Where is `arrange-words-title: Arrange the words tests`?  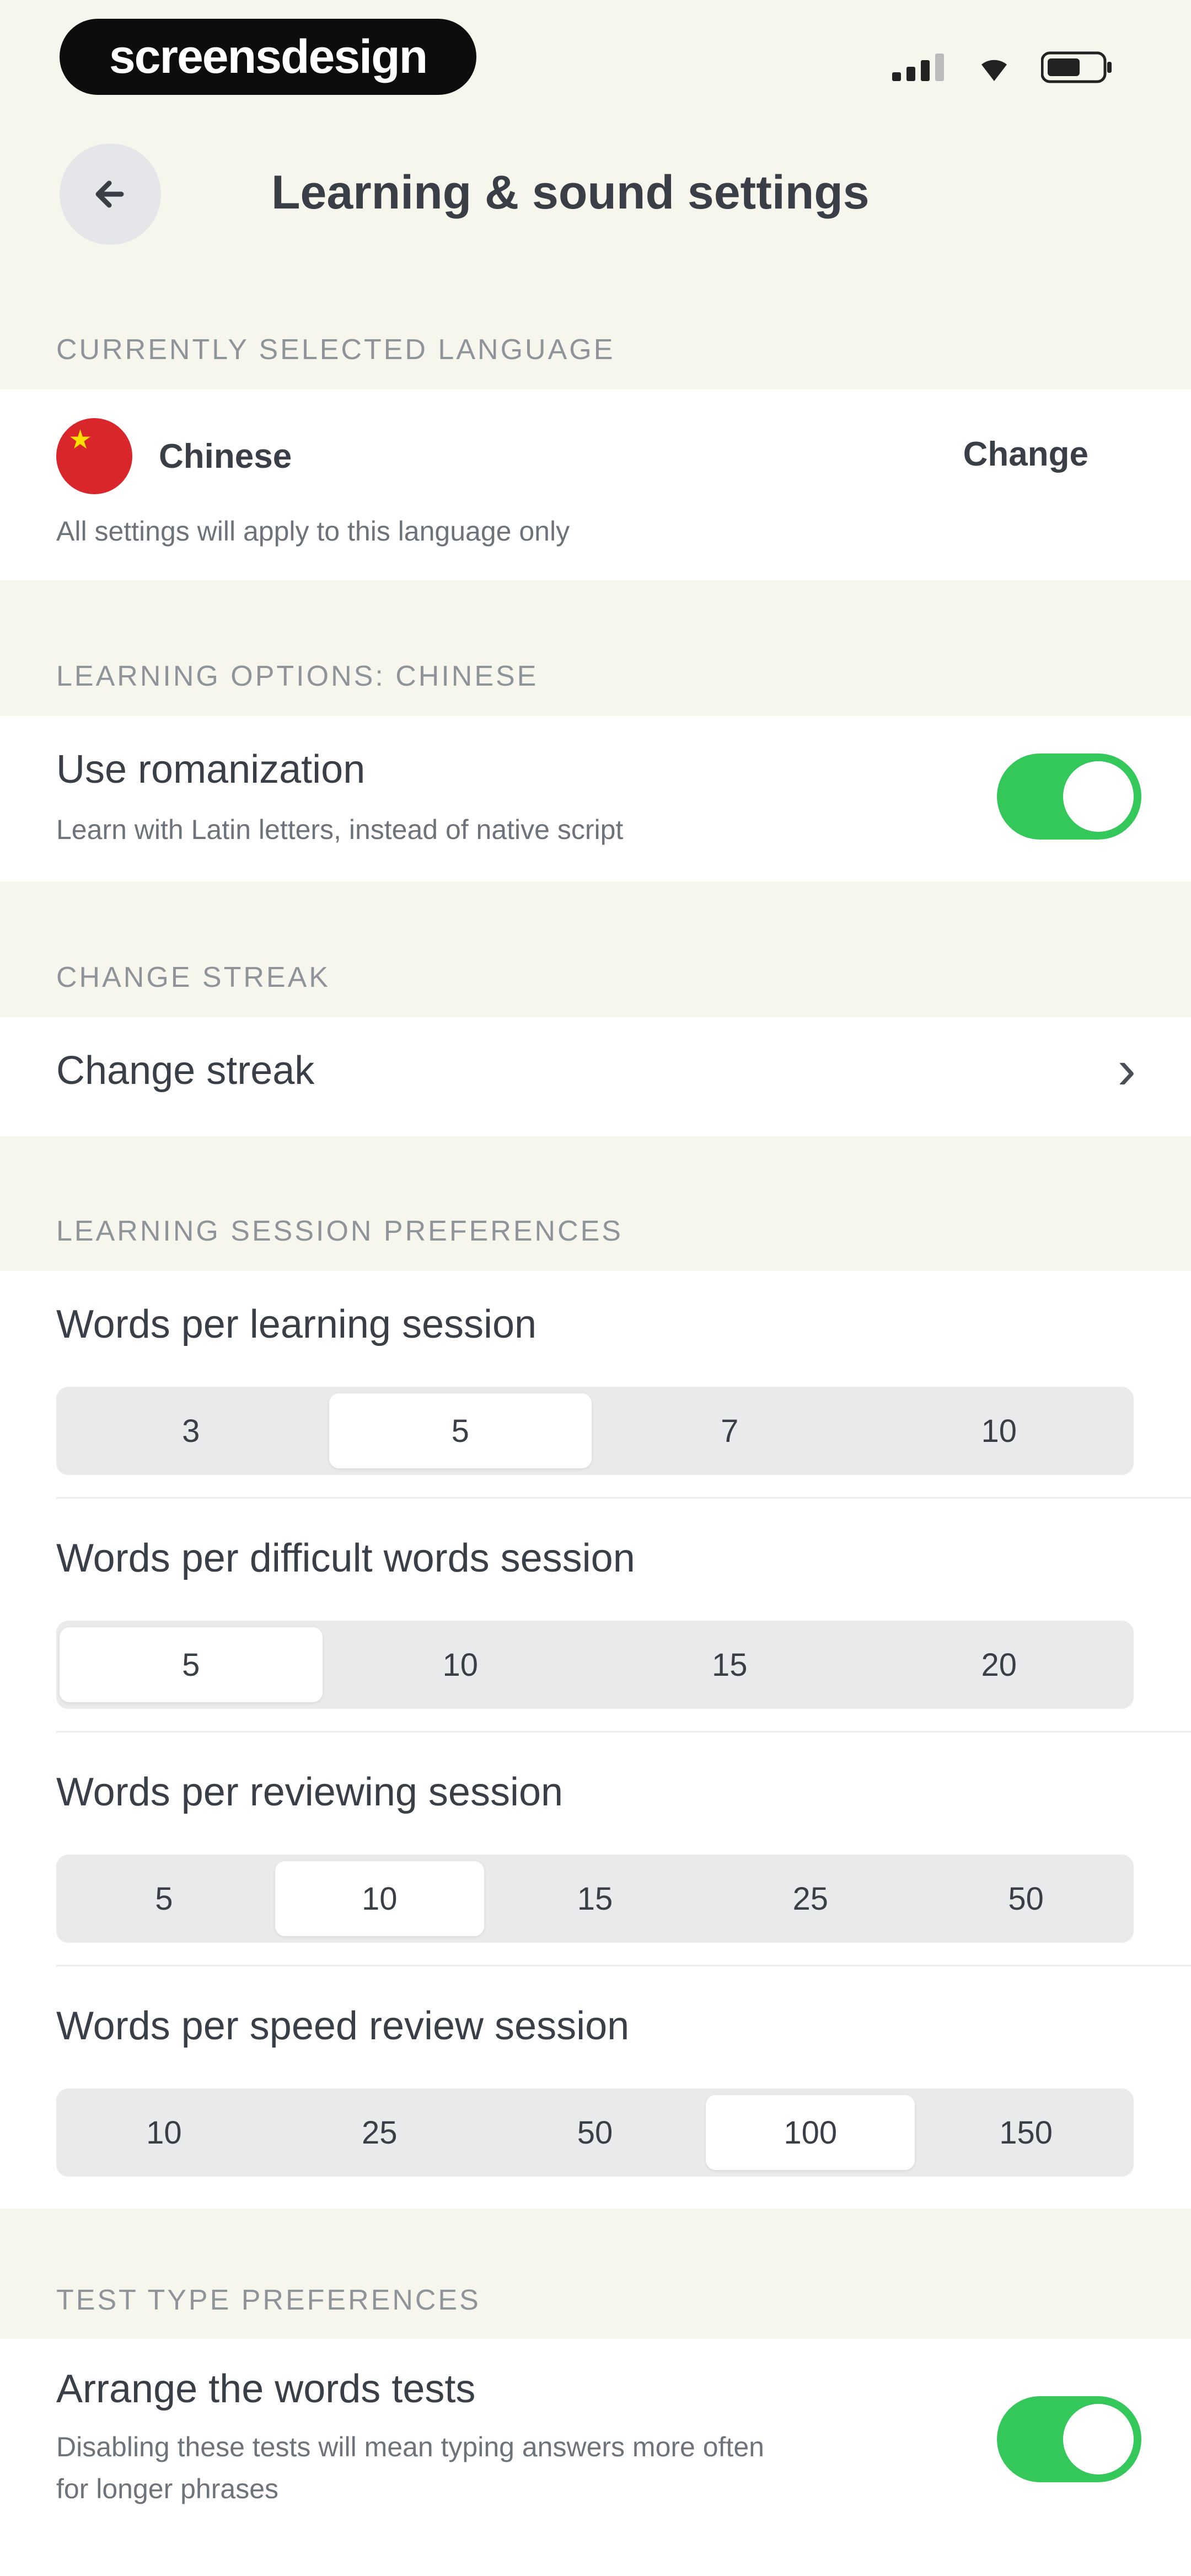
arrange-words-title: Arrange the words tests is located at coordinates (266, 2389).